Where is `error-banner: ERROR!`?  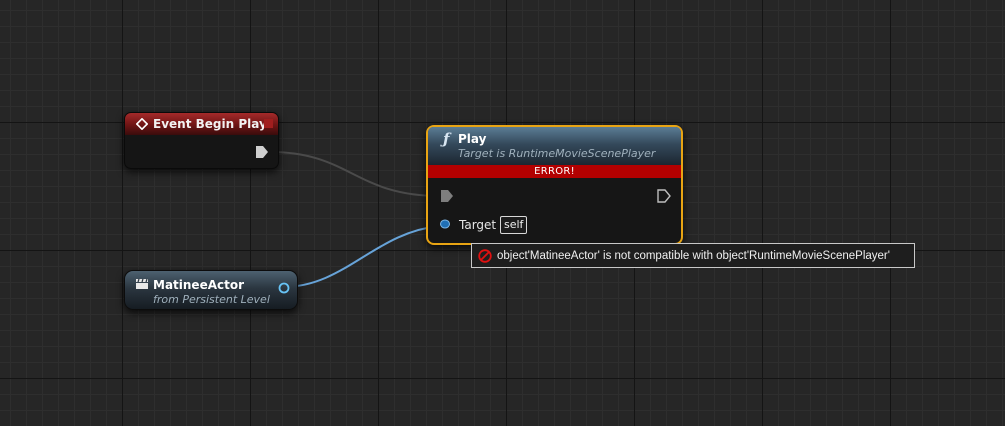
error-banner: ERROR! is located at coordinates (554, 171).